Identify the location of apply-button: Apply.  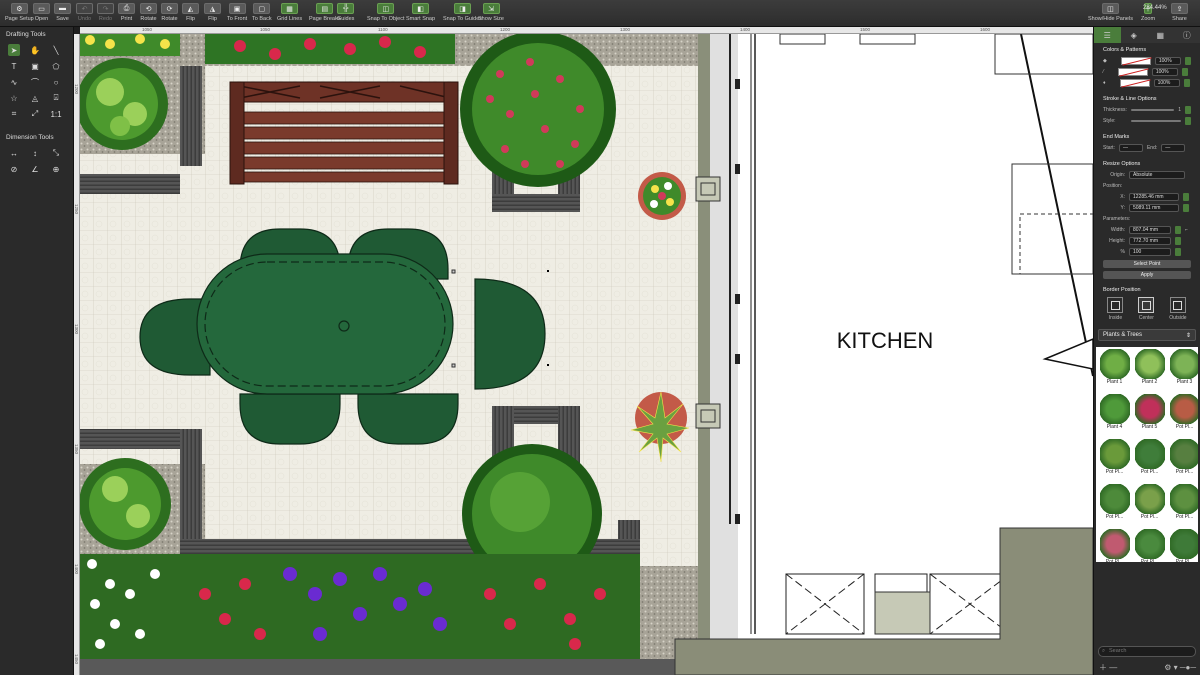
(1147, 275).